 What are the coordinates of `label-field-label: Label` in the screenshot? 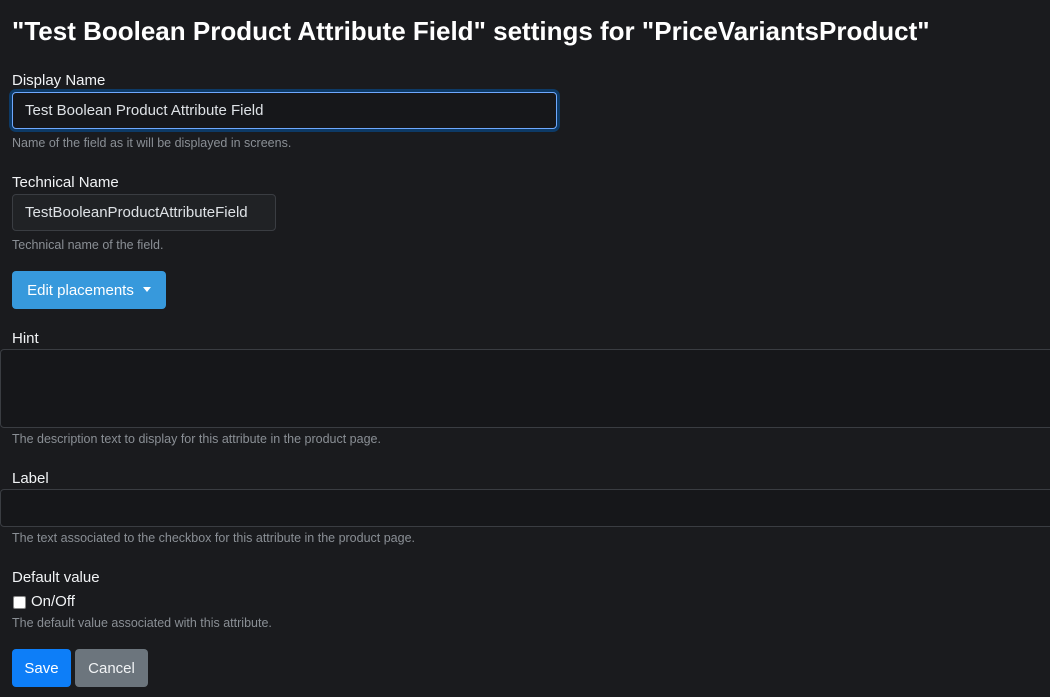 It's located at (30, 478).